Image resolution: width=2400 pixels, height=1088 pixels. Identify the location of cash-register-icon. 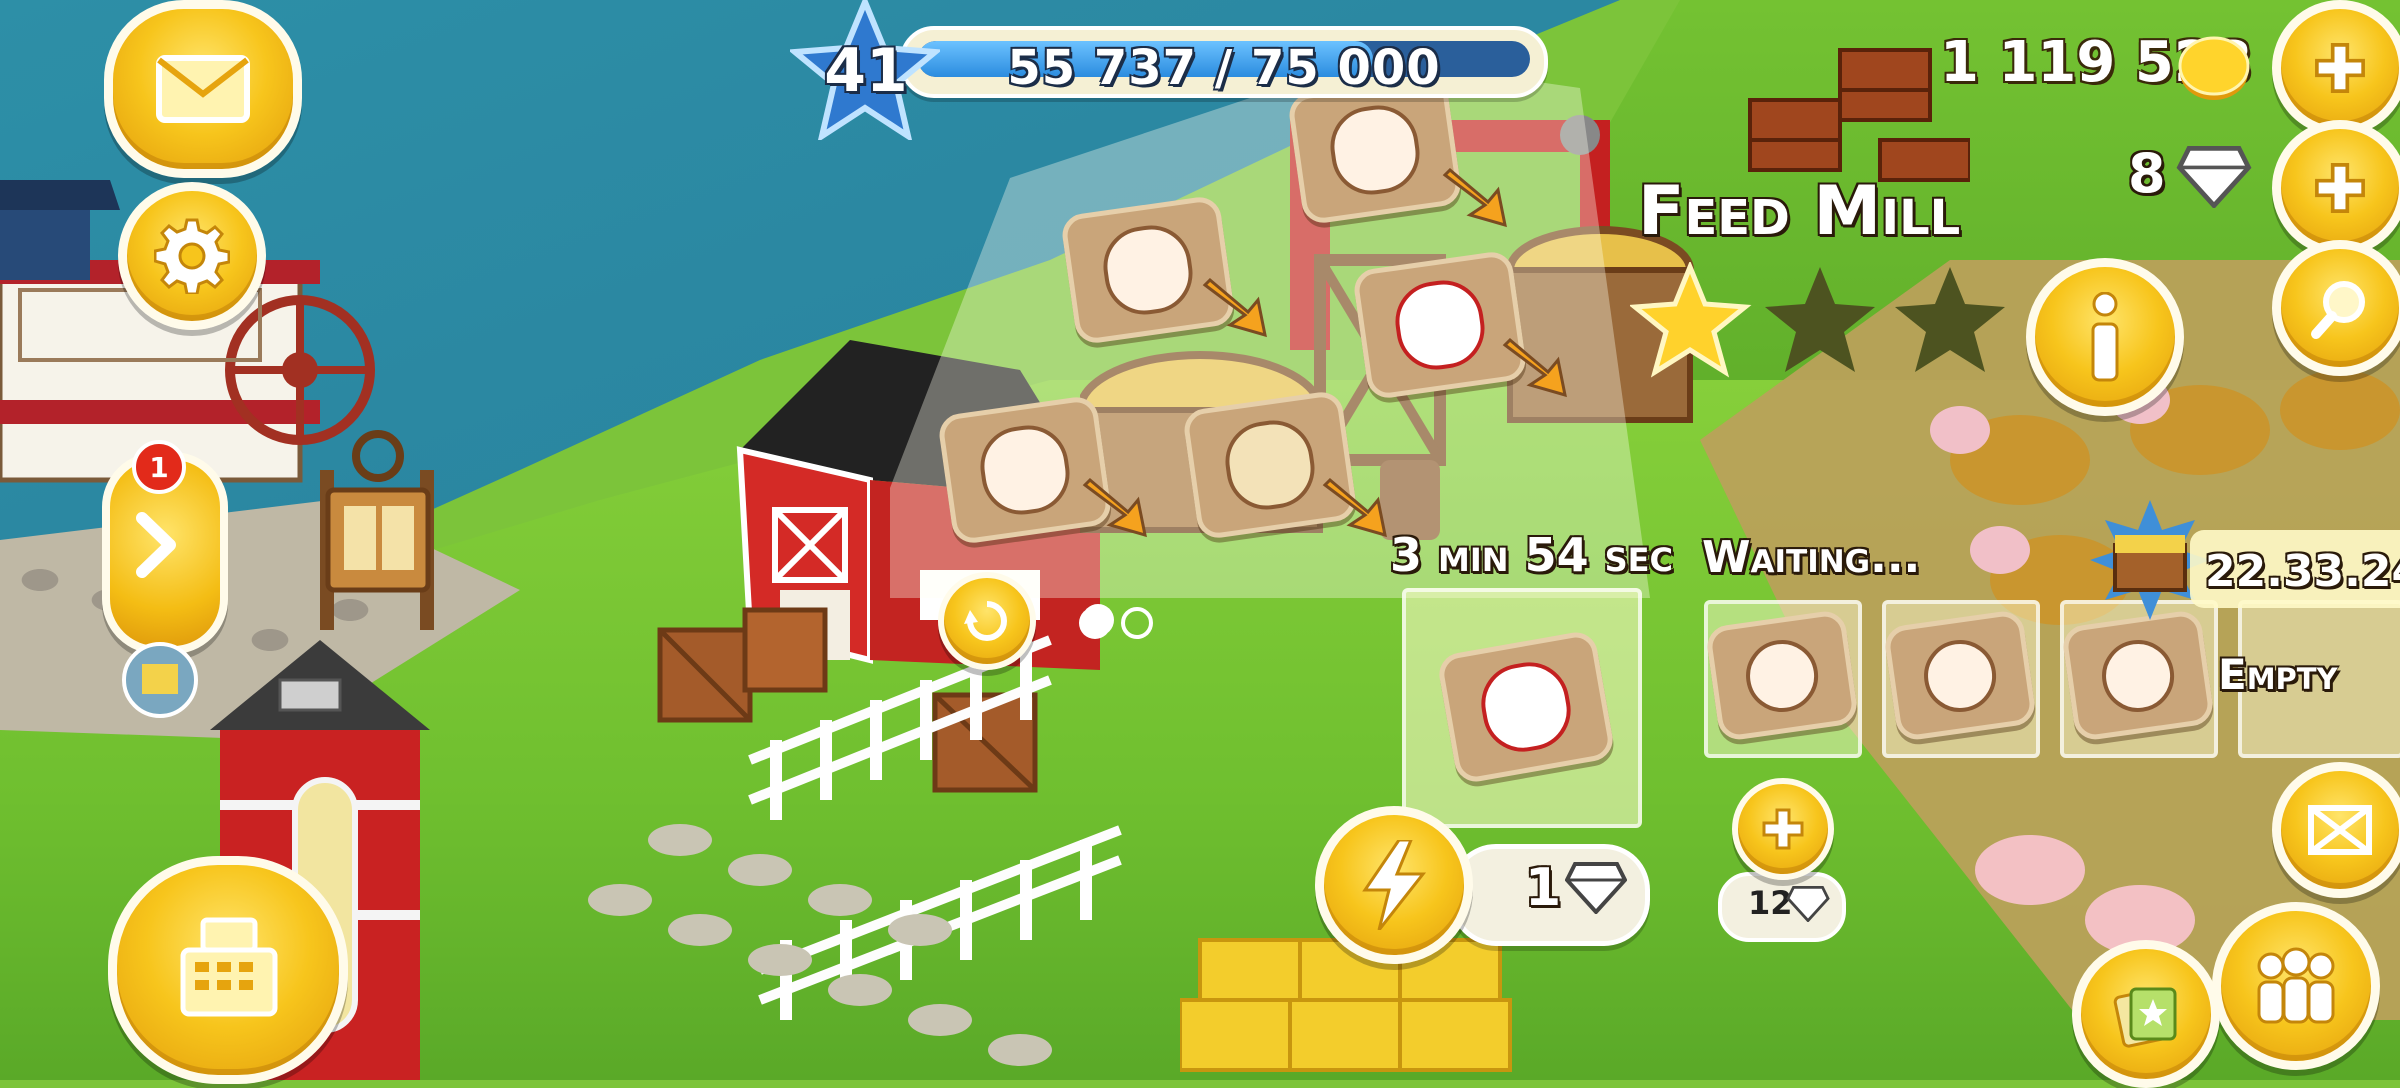
(229, 967).